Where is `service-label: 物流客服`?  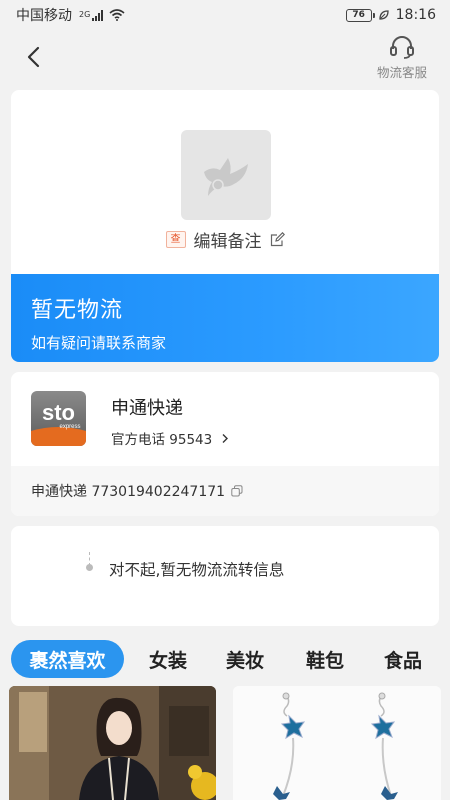
service-label: 物流客服 is located at coordinates (401, 72).